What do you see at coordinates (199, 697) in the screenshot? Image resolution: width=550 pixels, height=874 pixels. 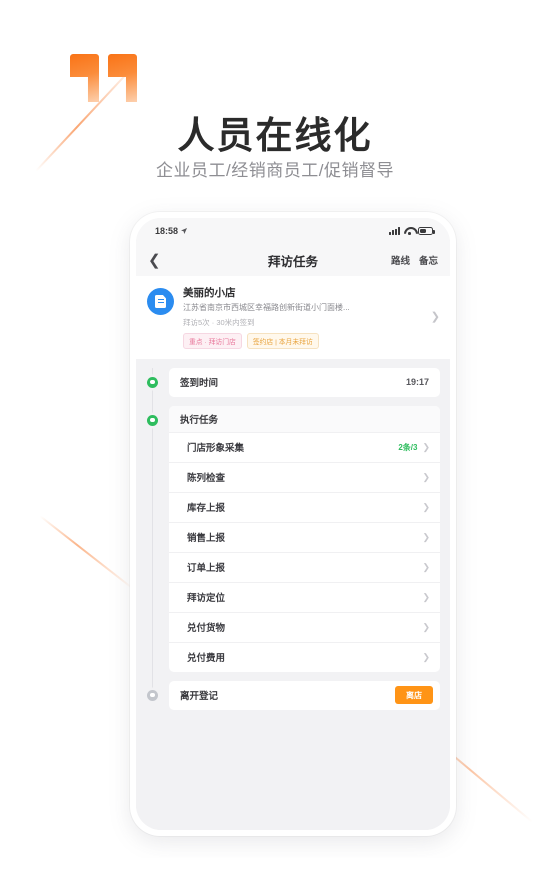 I see `leave-label: 离开登记` at bounding box center [199, 697].